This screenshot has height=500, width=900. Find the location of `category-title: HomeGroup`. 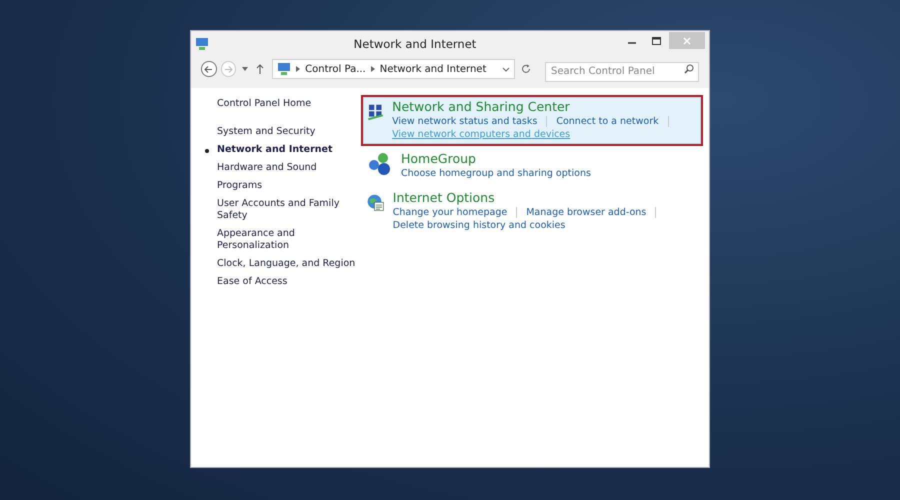

category-title: HomeGroup is located at coordinates (496, 159).